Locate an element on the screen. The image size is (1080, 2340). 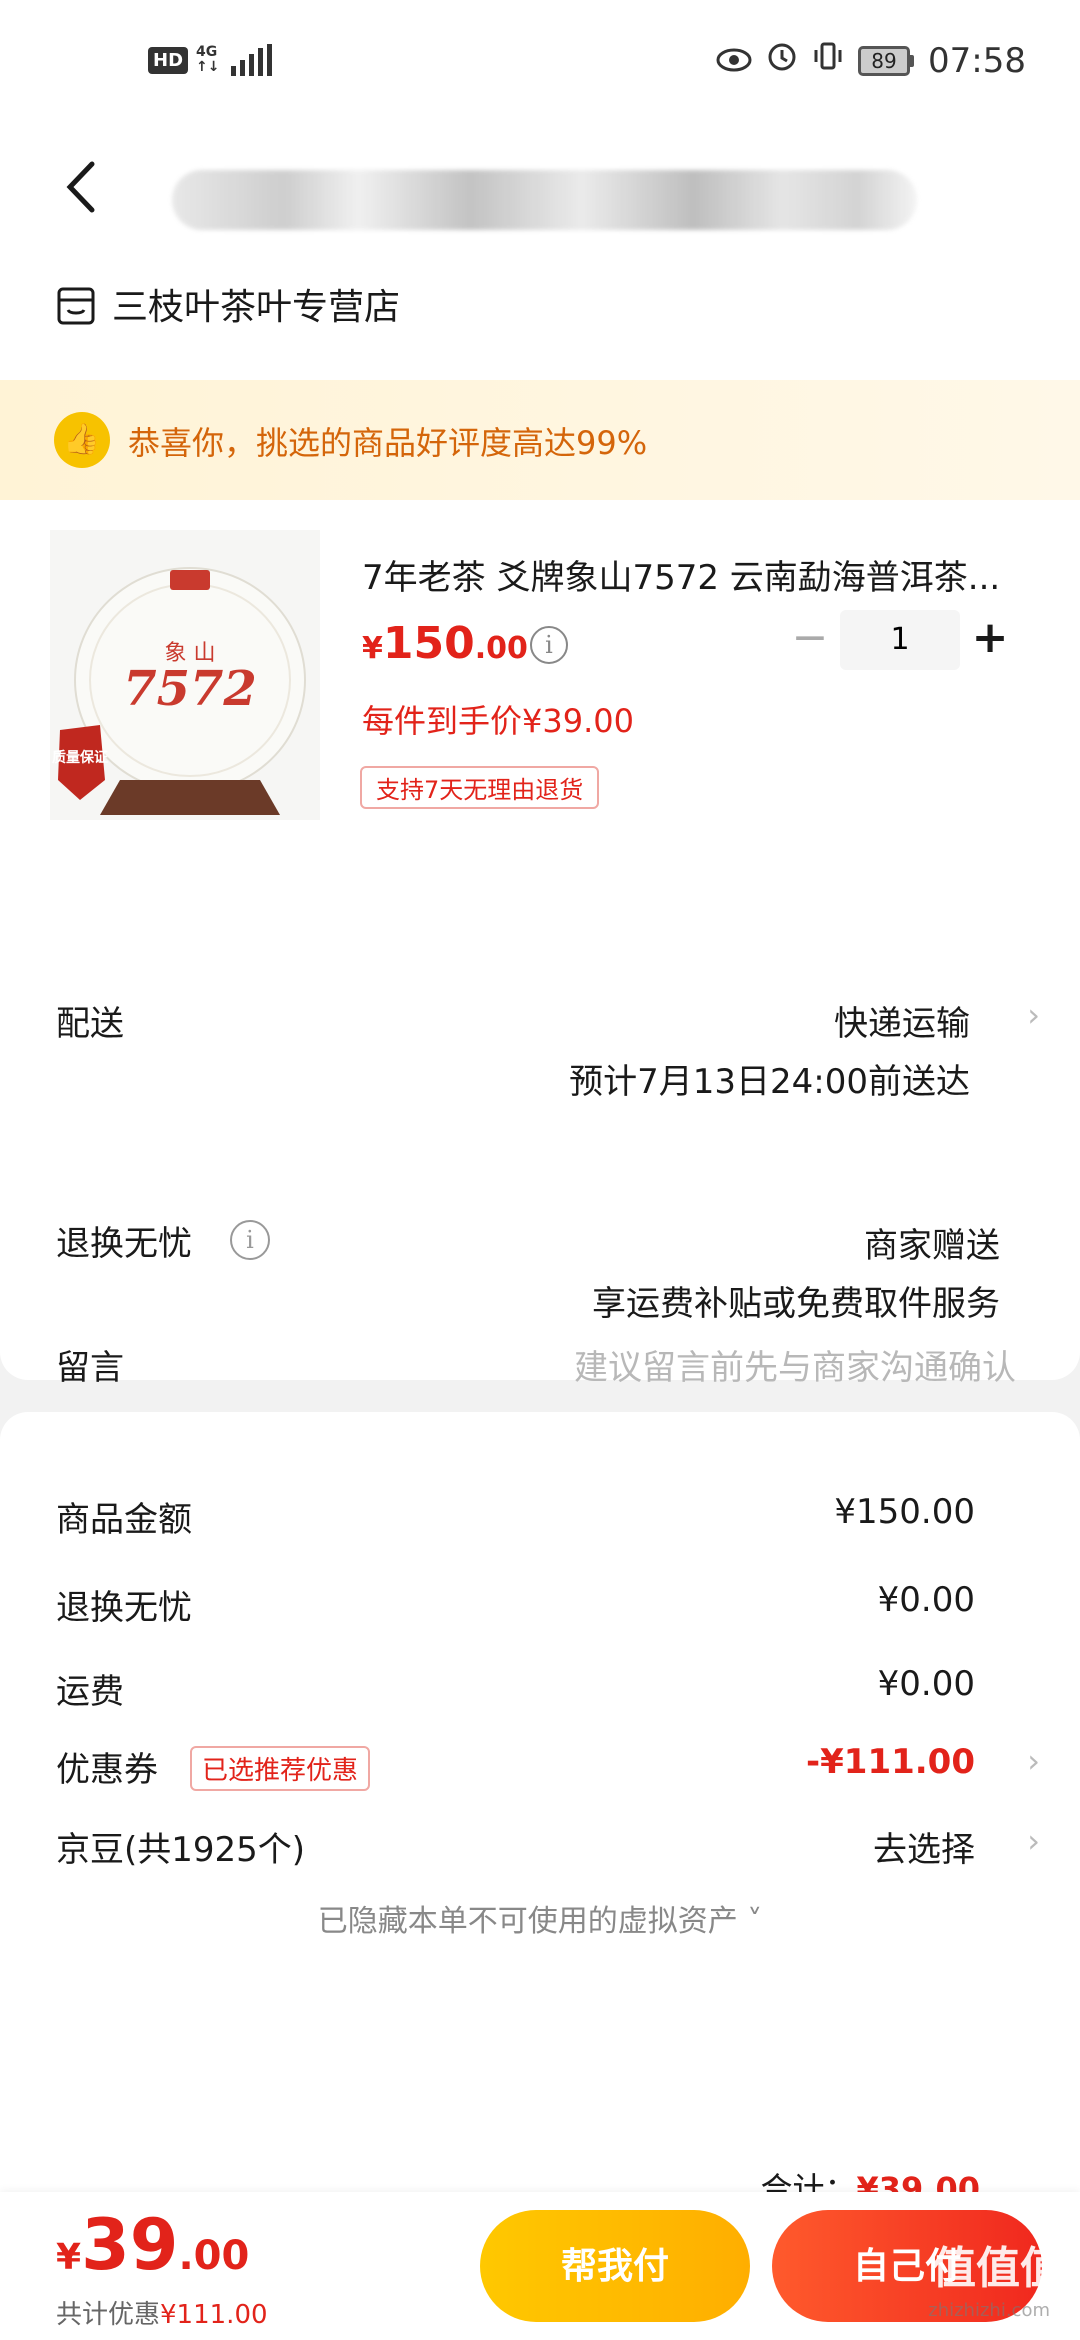
network-arrows: ↑↓ is located at coordinates (208, 67).